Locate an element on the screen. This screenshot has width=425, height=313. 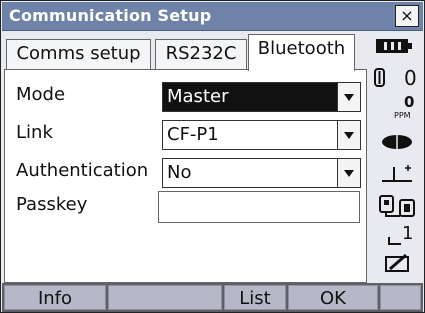
page-icon is located at coordinates (394, 241).